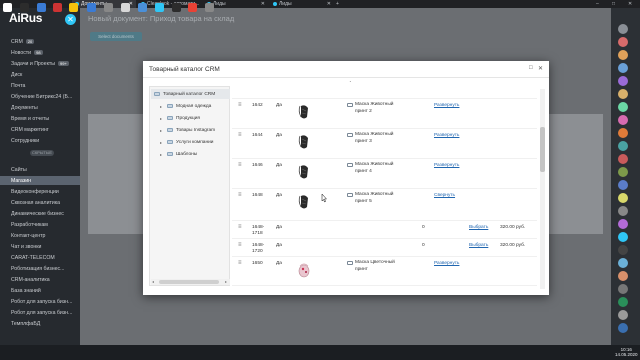 This screenshot has width=640, height=360. I want to click on sidebar-item: Сотрудники, so click(40, 140).